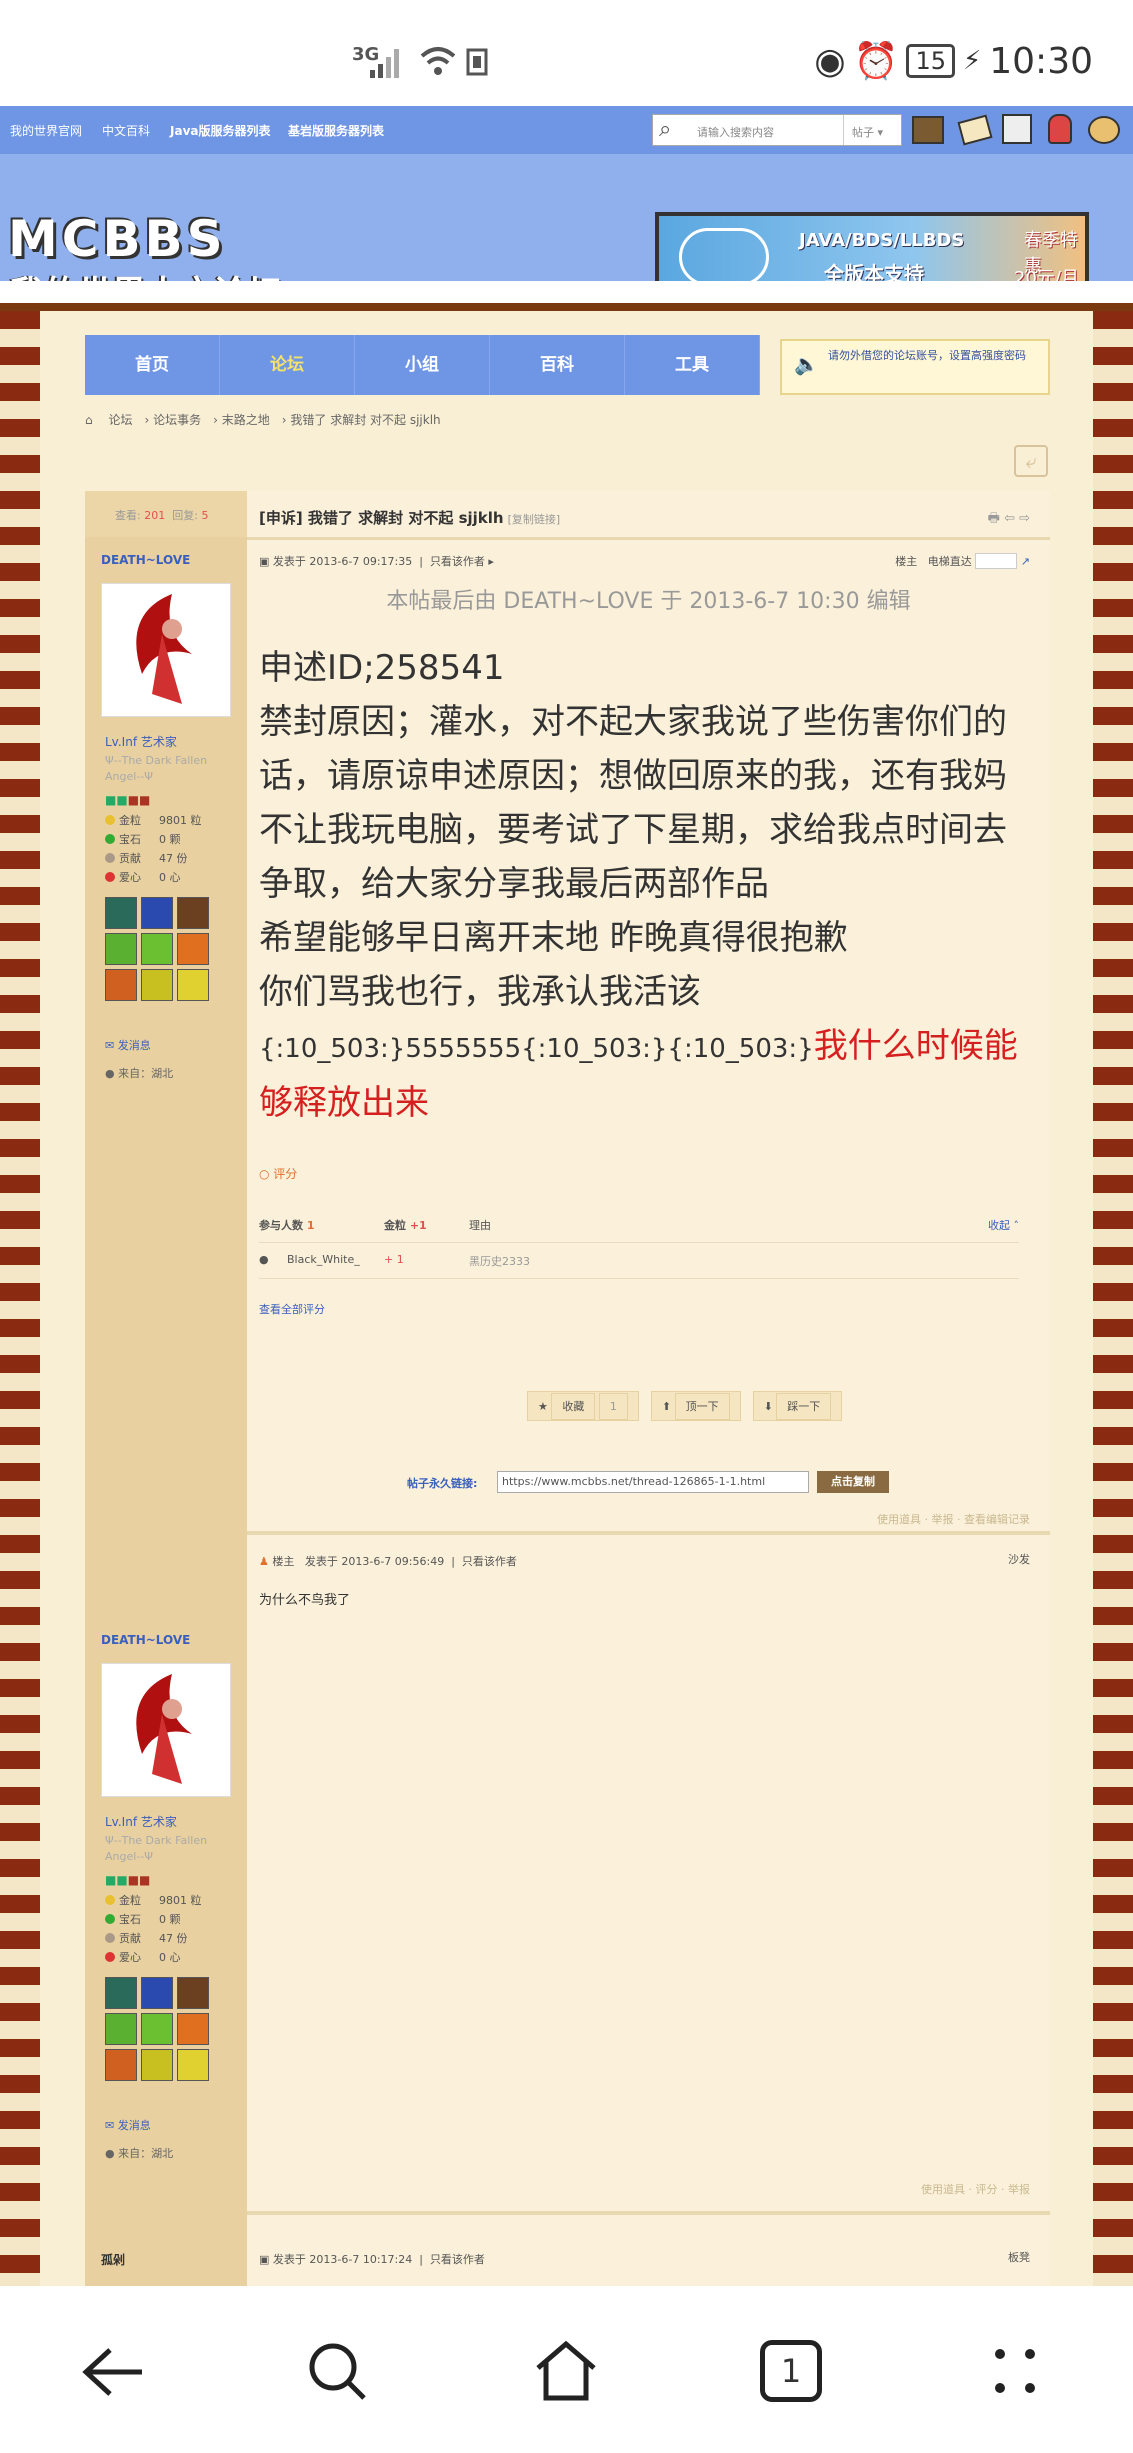 The height and width of the screenshot is (2453, 1133). What do you see at coordinates (1104, 130) in the screenshot?
I see `palette-icon` at bounding box center [1104, 130].